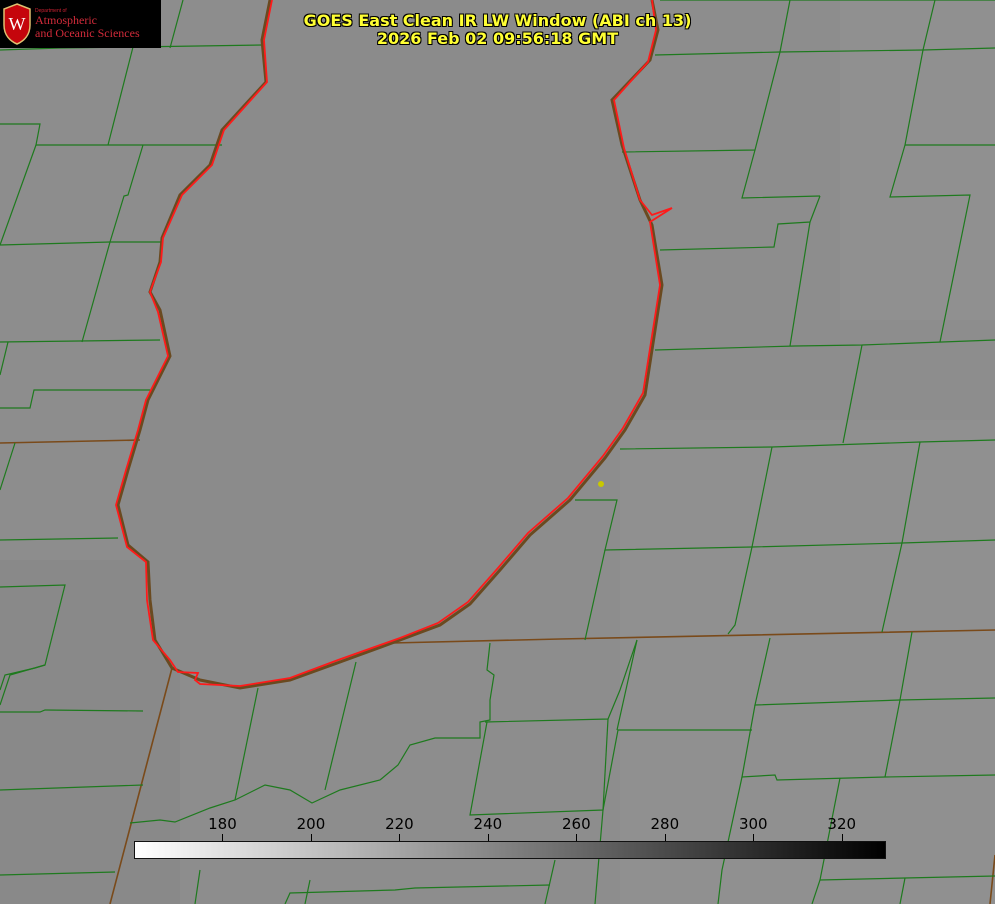 The width and height of the screenshot is (995, 904). I want to click on colorbar-tick-label: 300, so click(753, 824).